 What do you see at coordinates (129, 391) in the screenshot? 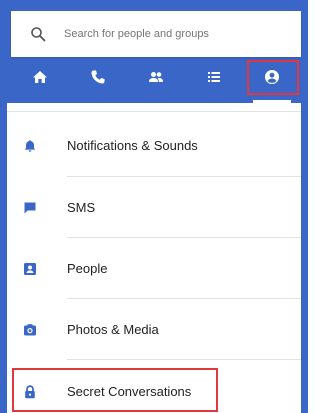
I see `settings-item-label: Secret Conversations` at bounding box center [129, 391].